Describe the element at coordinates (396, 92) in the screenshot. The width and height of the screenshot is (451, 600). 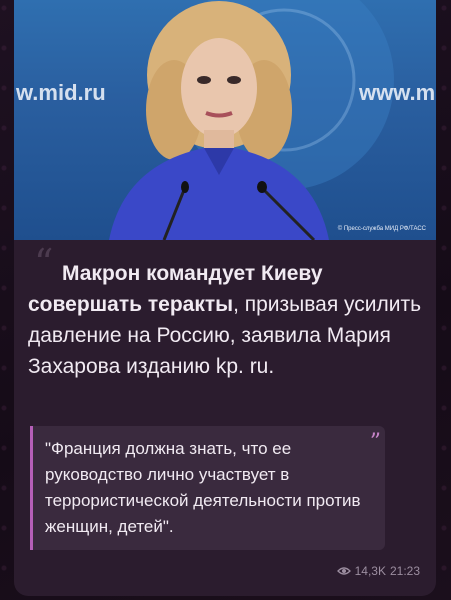
I see `sign-right-text: www.m` at that location.